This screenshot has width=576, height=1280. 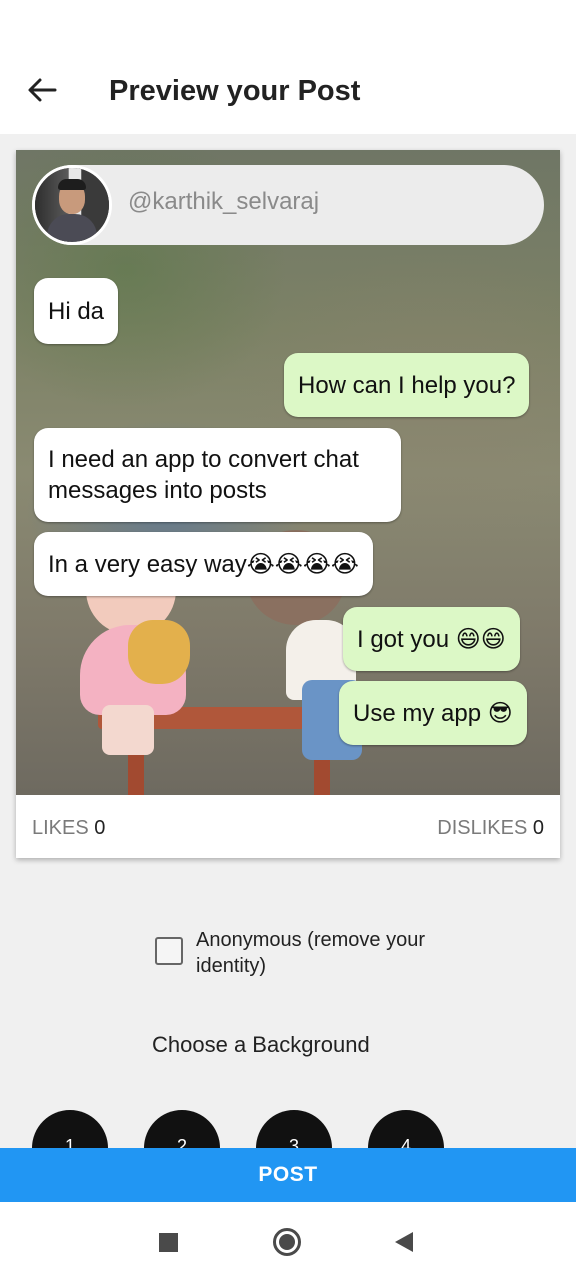 I want to click on back-button, so click(x=42, y=90).